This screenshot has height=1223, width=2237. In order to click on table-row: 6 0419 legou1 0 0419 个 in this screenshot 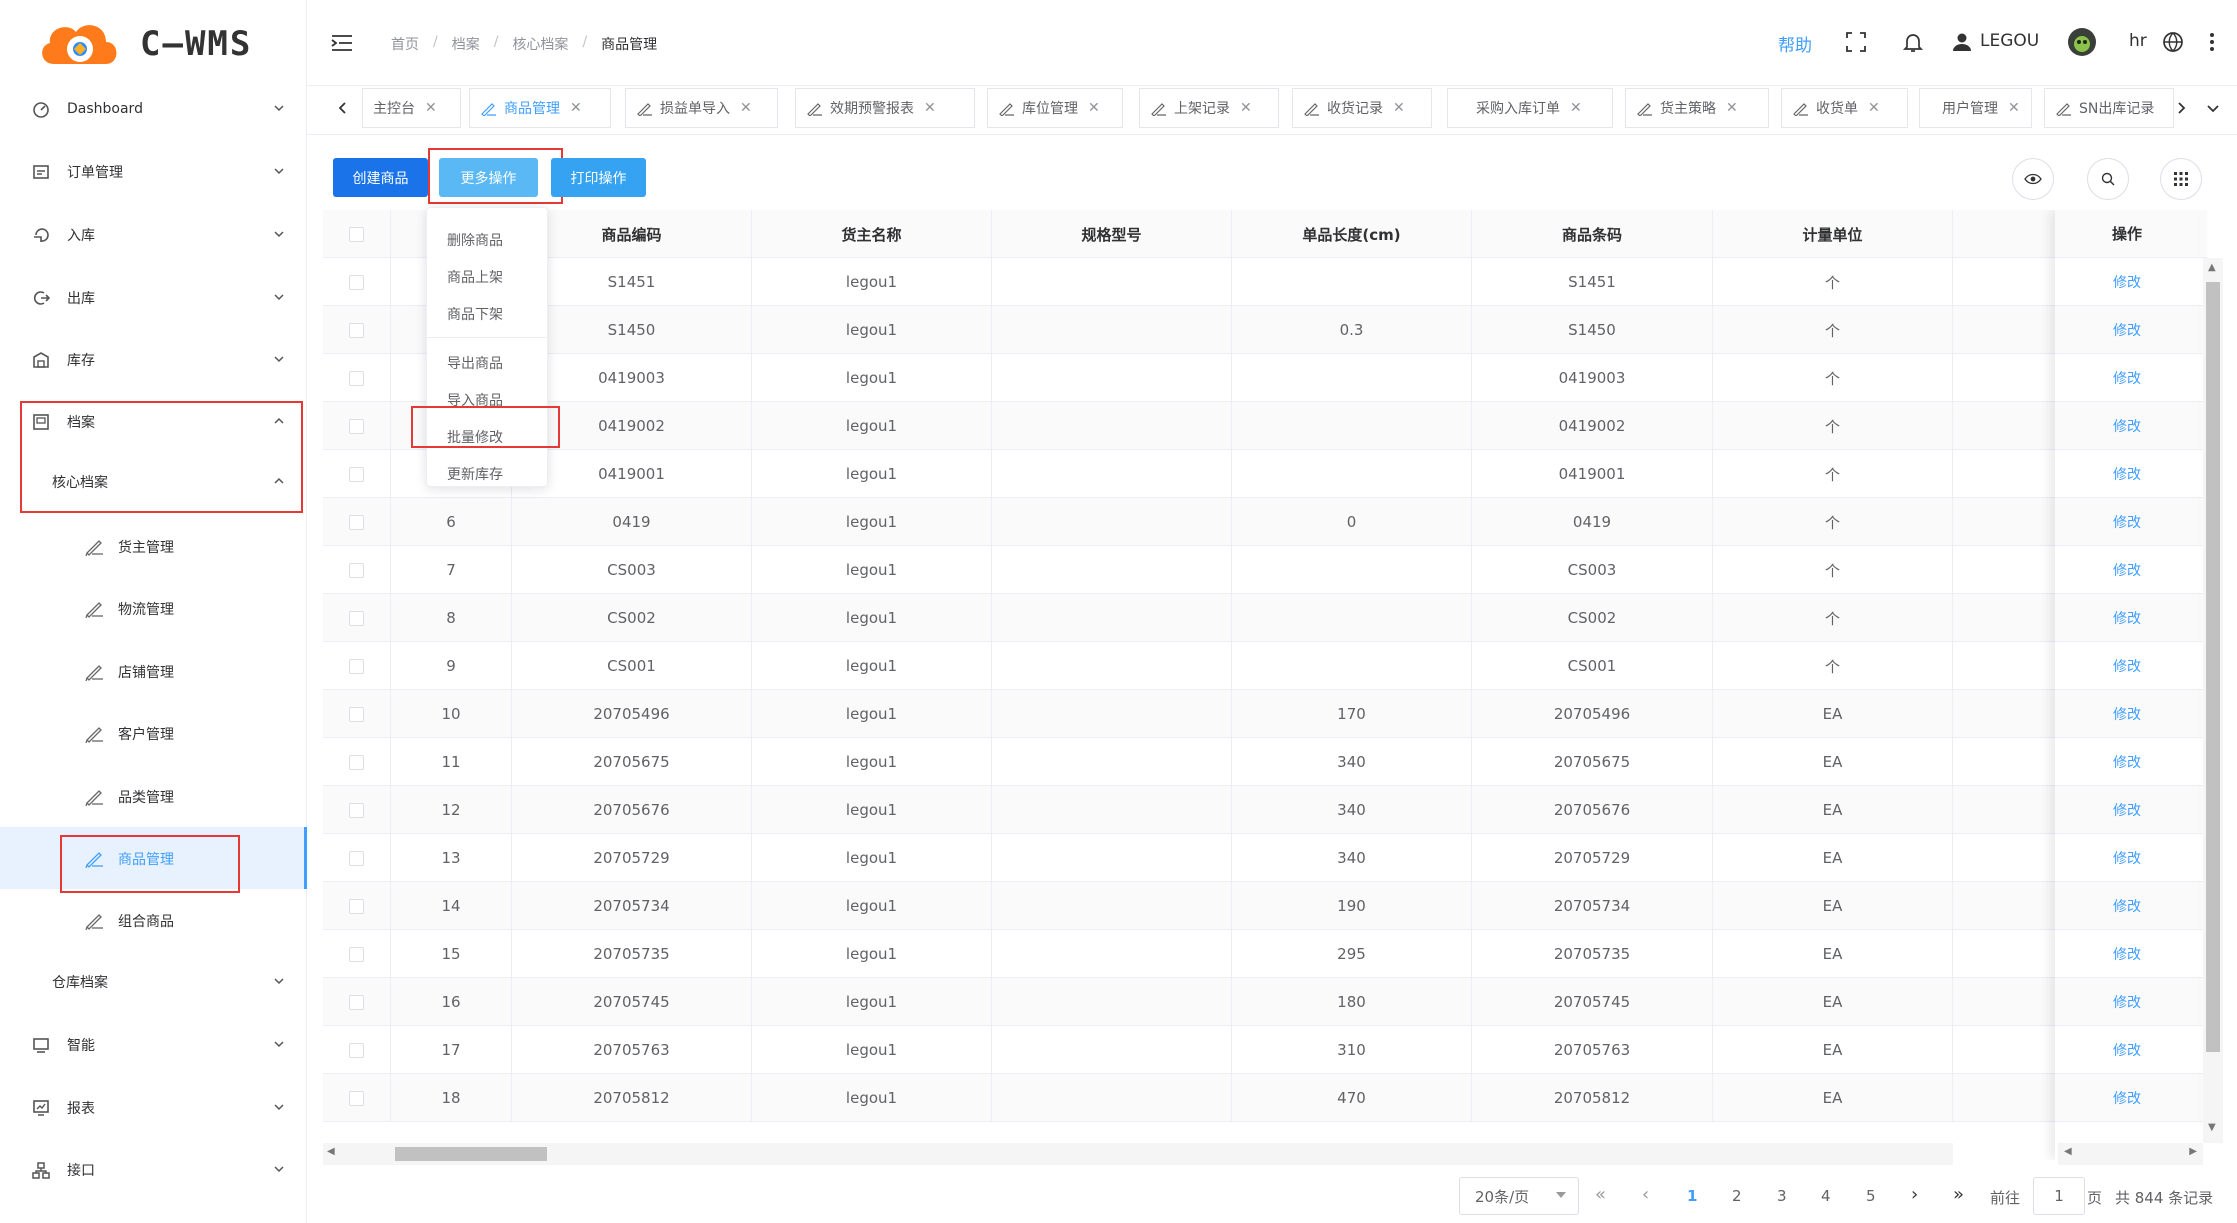, I will do `click(1265, 522)`.